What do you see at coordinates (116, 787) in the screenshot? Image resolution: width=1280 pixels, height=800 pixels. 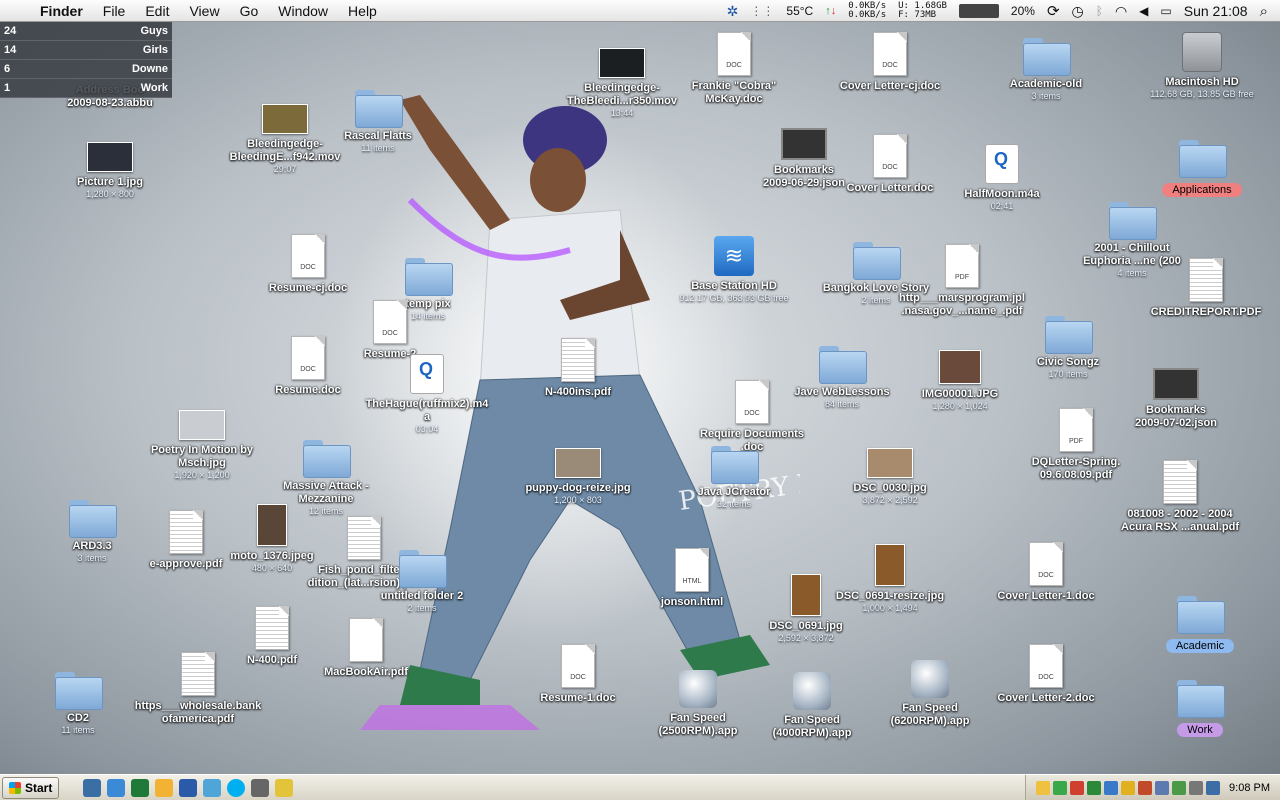 I see `internet-explorer-icon` at bounding box center [116, 787].